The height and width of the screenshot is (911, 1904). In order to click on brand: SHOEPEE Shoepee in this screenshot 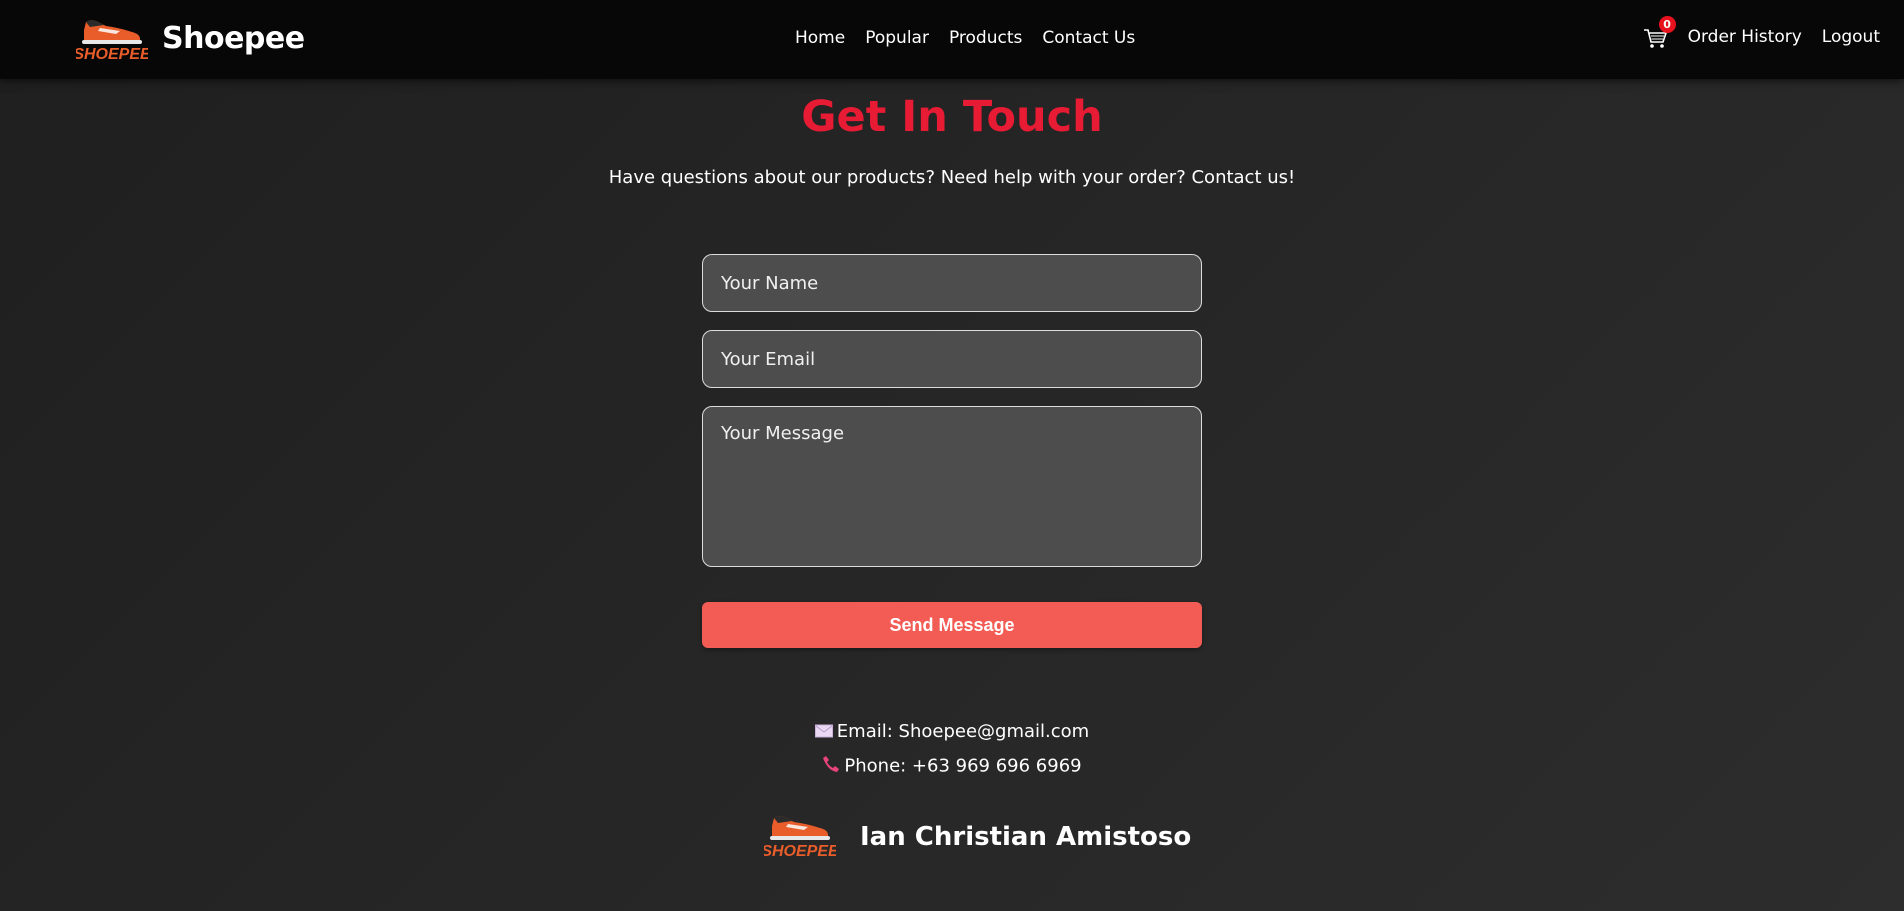, I will do `click(189, 38)`.